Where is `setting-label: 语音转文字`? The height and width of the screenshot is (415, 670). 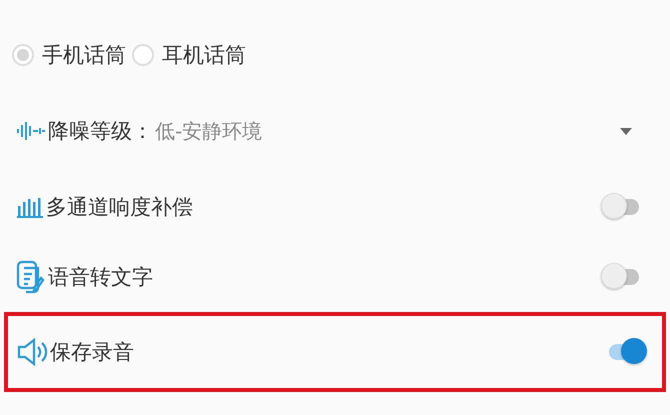 setting-label: 语音转文字 is located at coordinates (100, 277).